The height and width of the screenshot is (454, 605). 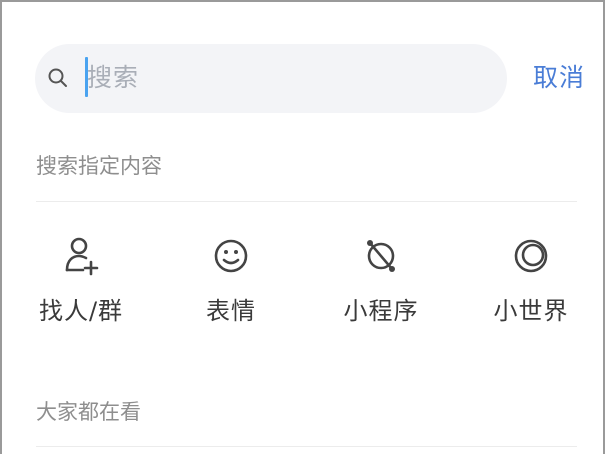 I want to click on quick-item-mini-program: 小程序, so click(x=381, y=284).